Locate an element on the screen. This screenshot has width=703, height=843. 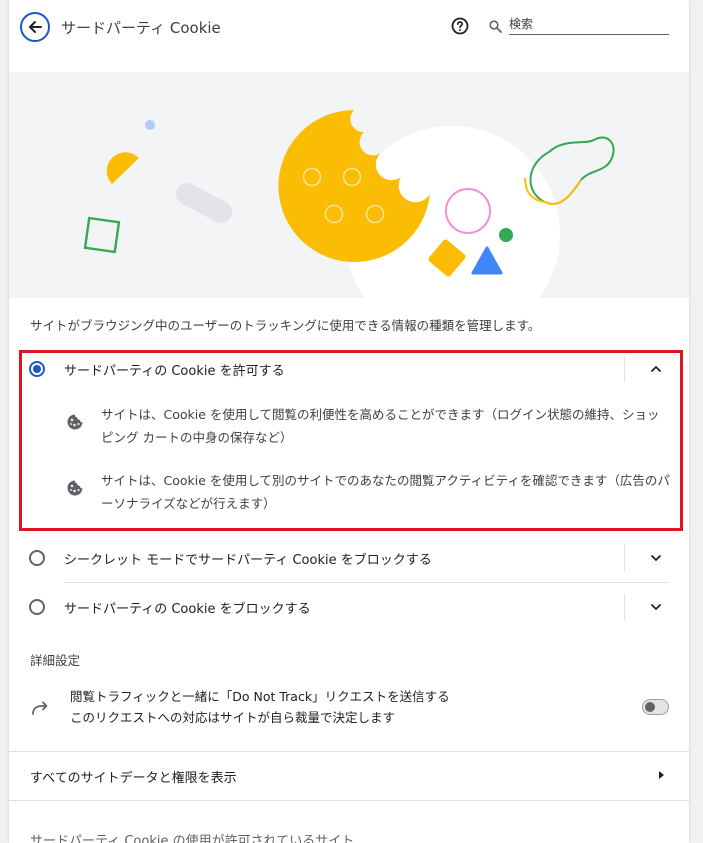
option-label: サードパーティの Cookie をブロックする is located at coordinates (187, 609).